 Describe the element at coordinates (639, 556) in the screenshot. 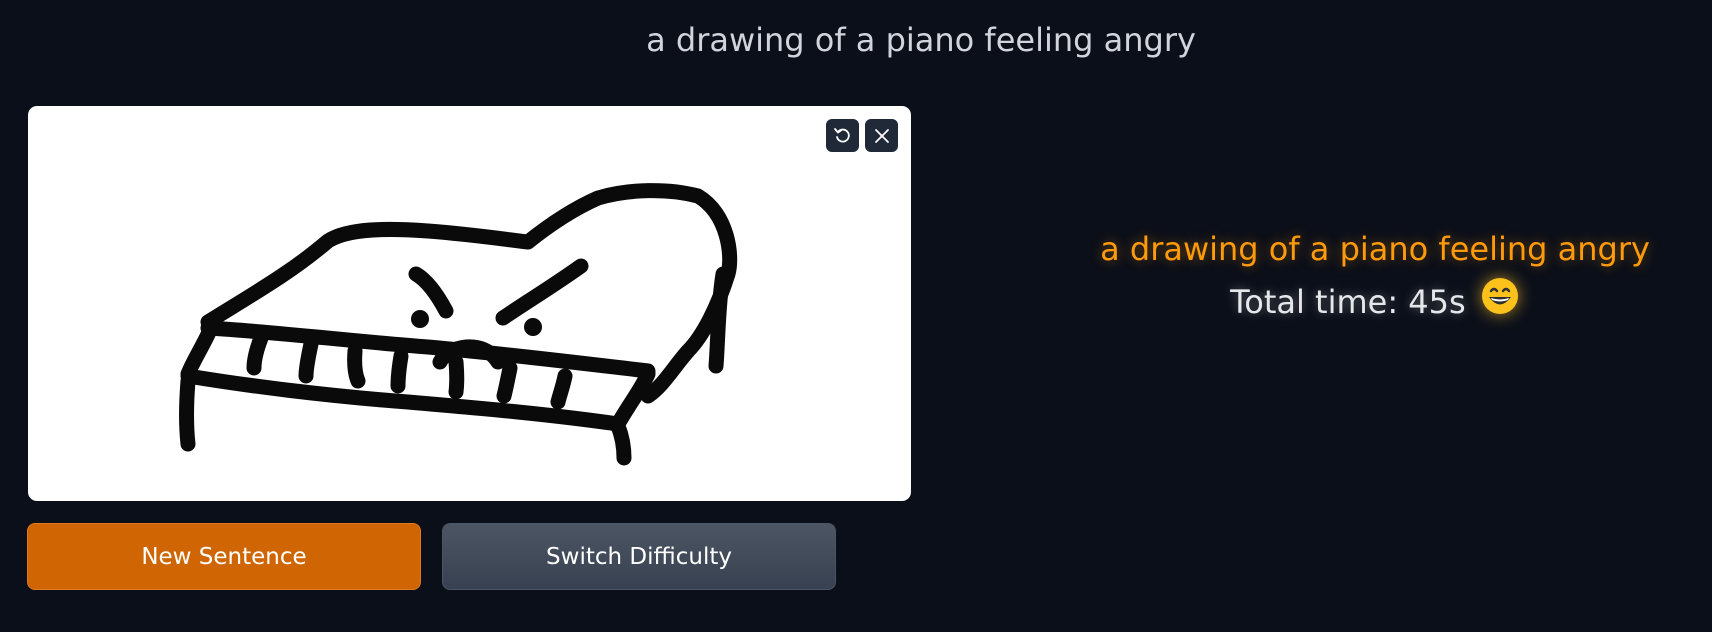

I see `switch-difficulty-button: Switch Difficulty` at that location.